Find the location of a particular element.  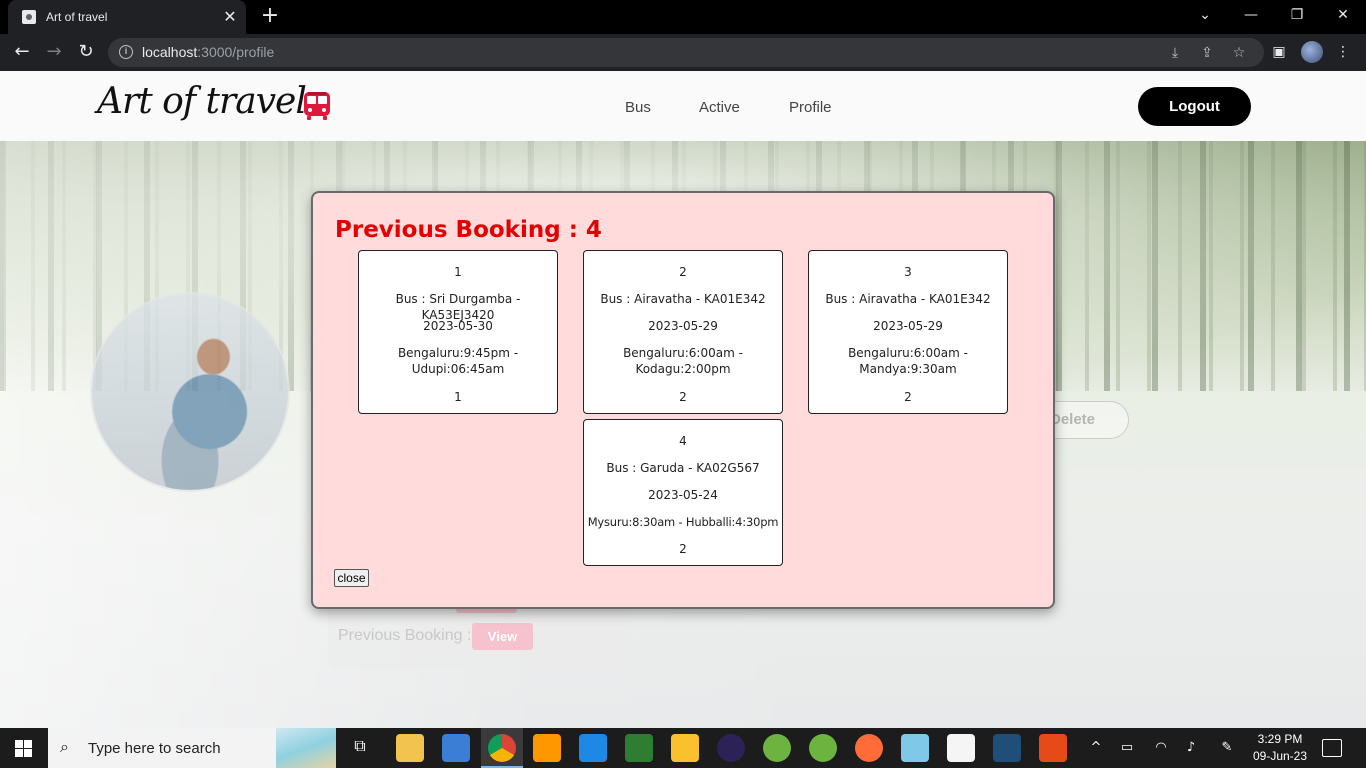

paint-icon is located at coordinates (961, 748).